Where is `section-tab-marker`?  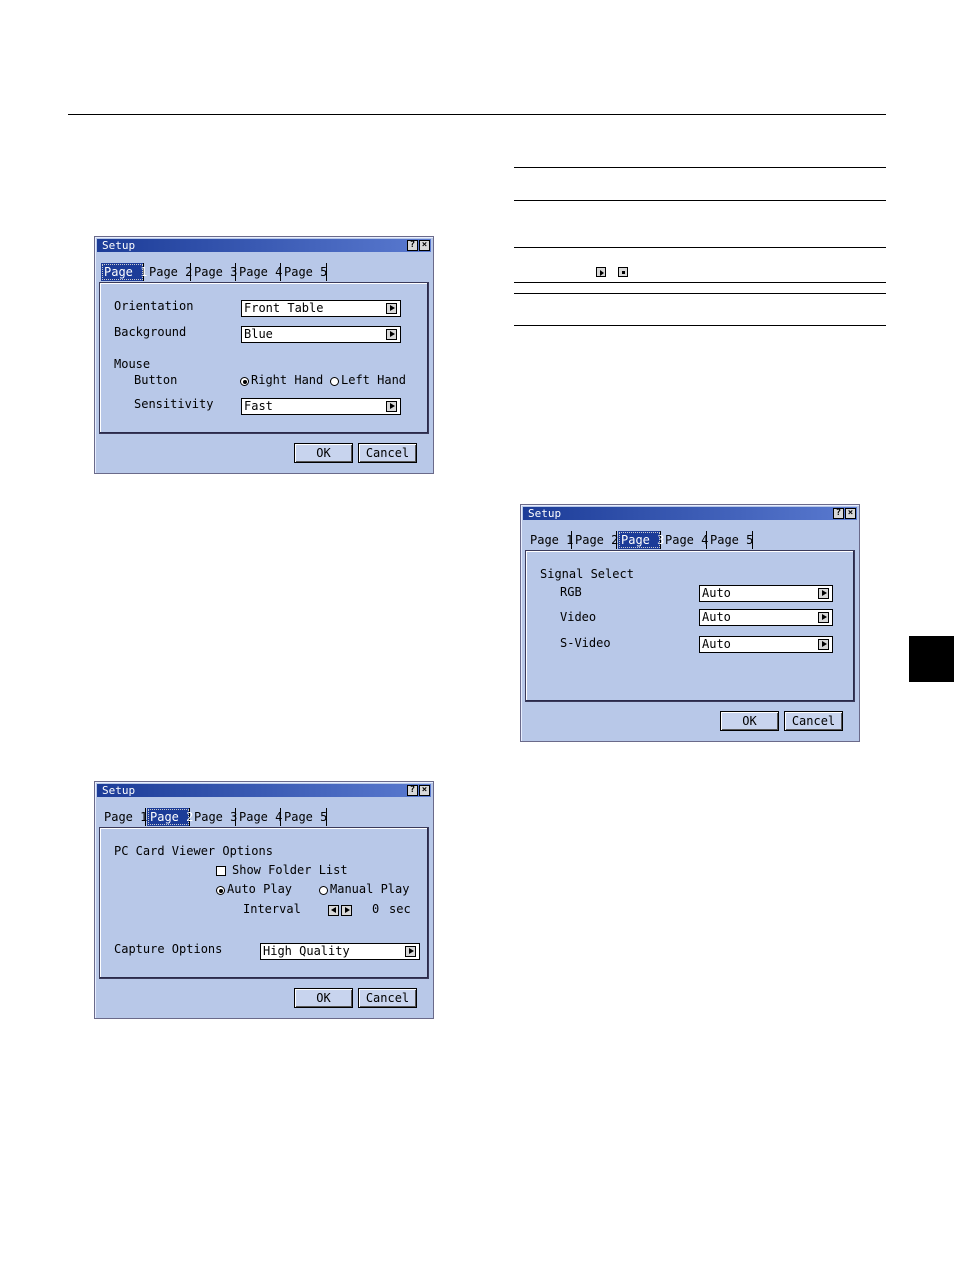
section-tab-marker is located at coordinates (931, 659).